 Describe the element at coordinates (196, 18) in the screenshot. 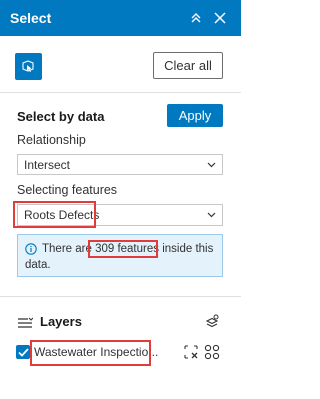

I see `collapse-icon` at that location.